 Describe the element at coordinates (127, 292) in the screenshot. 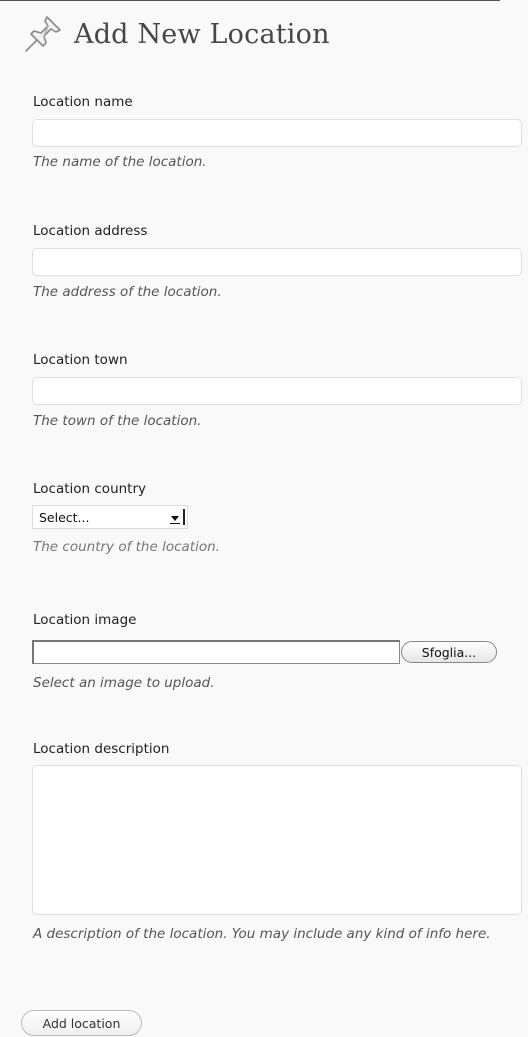

I see `location-address-hint: The address of the location.` at that location.